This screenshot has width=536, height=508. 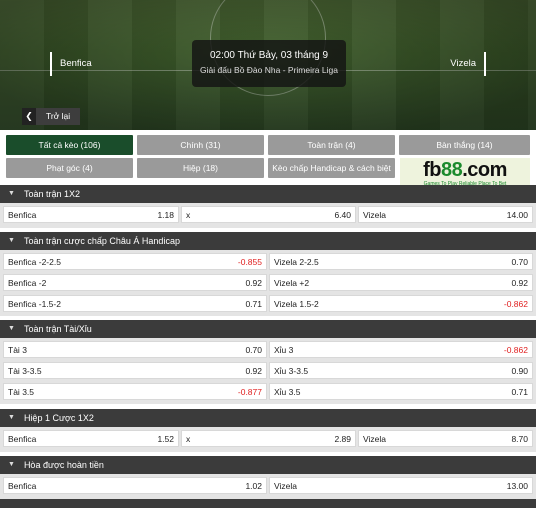 I want to click on odd-value: -0.877, so click(x=249, y=391).